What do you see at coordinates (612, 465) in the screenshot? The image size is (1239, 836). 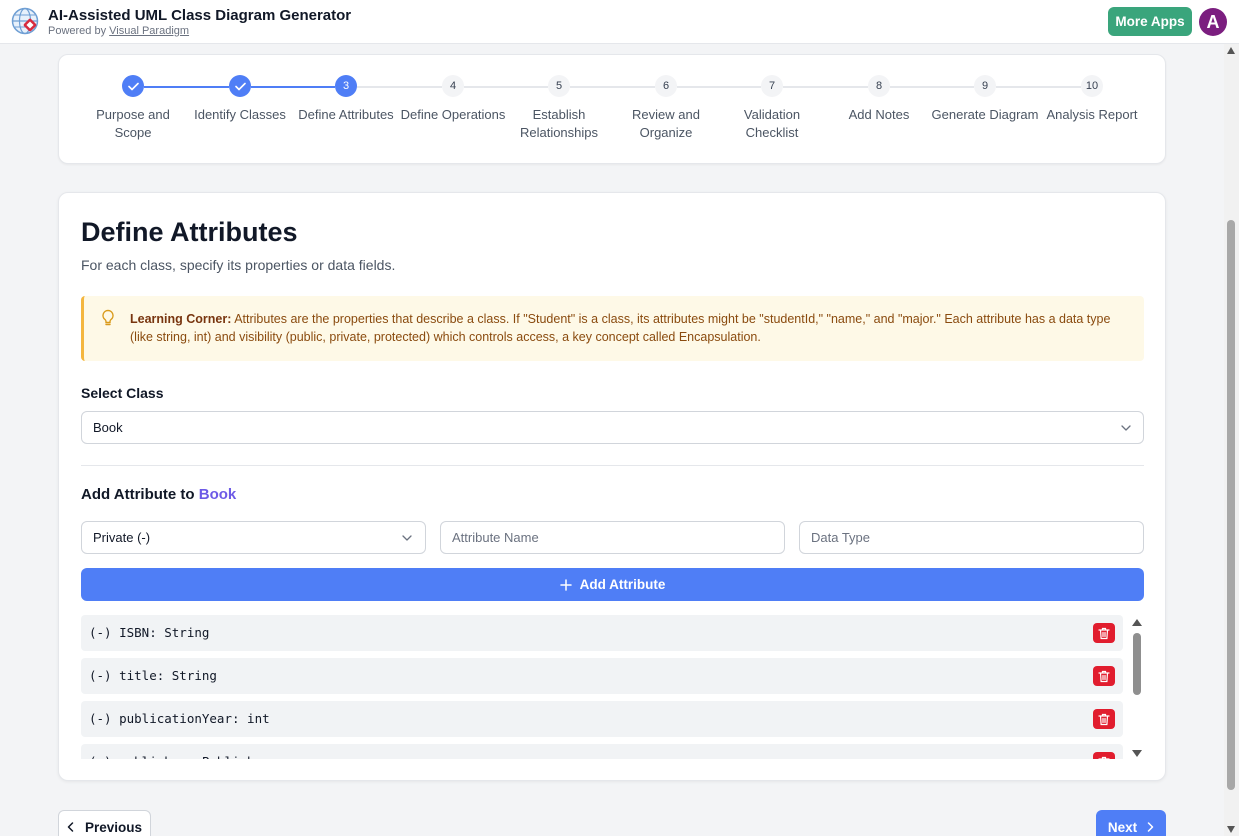 I see `divider` at bounding box center [612, 465].